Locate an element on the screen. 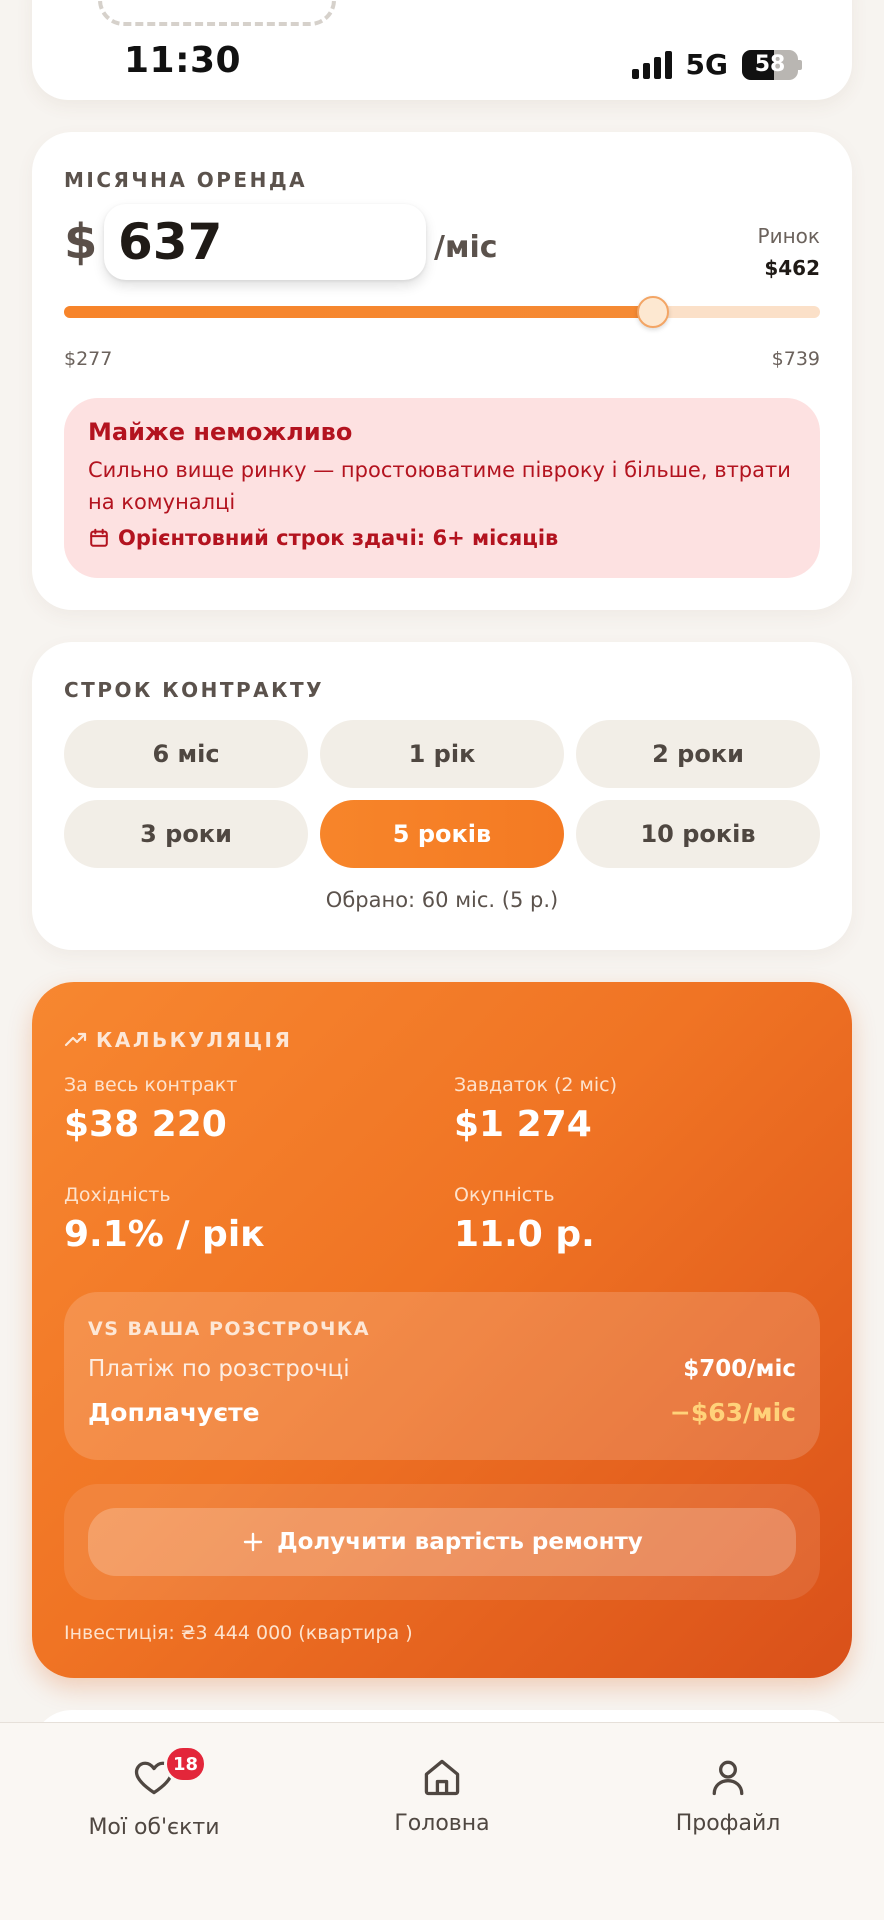  alert-term-text: Орієнтовний строк здачі: 6+ місяців is located at coordinates (338, 538).